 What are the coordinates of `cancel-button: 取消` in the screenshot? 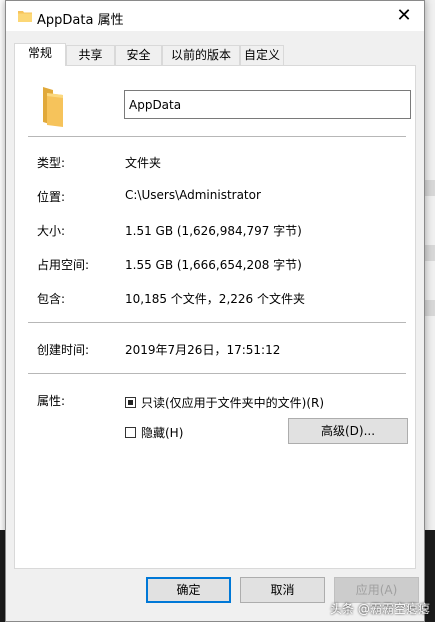 It's located at (282, 590).